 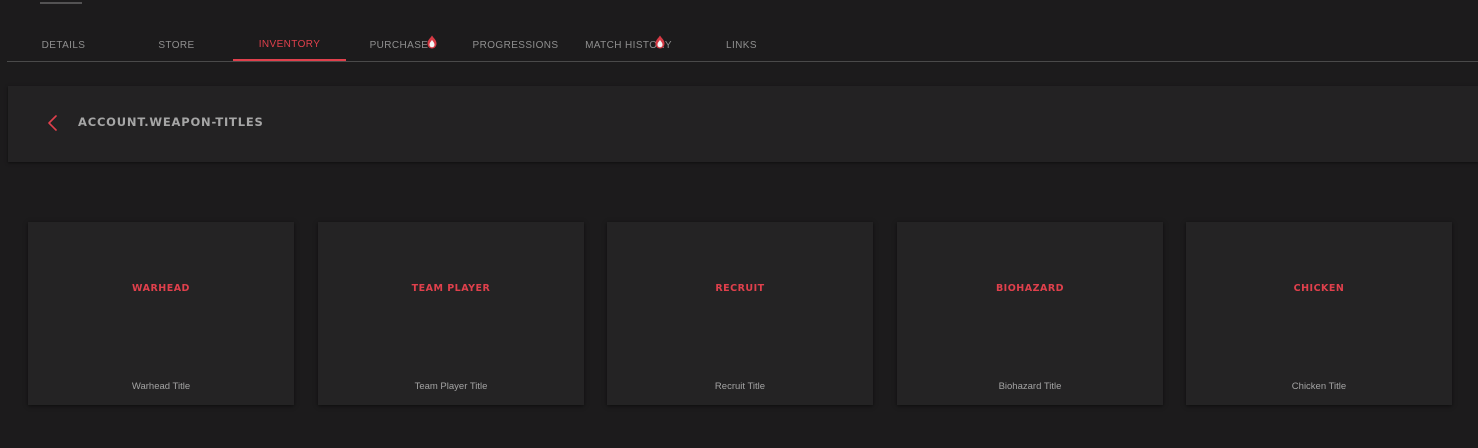 What do you see at coordinates (171, 122) in the screenshot?
I see `page-title: ACCOUNT.WEAPON-TITLES` at bounding box center [171, 122].